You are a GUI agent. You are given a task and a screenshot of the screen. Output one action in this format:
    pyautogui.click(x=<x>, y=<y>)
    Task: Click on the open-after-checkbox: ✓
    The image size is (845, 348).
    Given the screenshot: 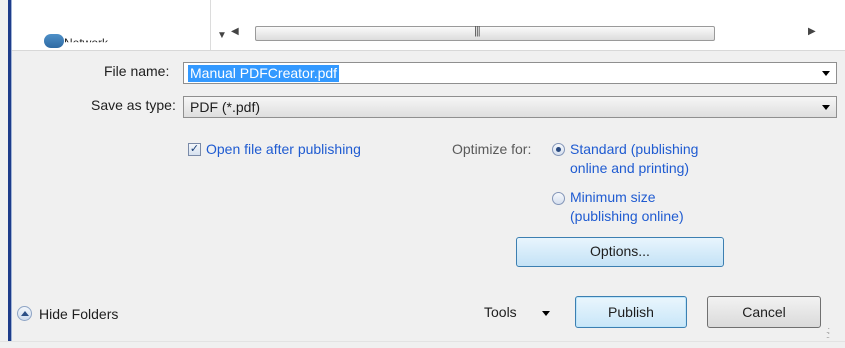 What is the action you would take?
    pyautogui.click(x=194, y=149)
    